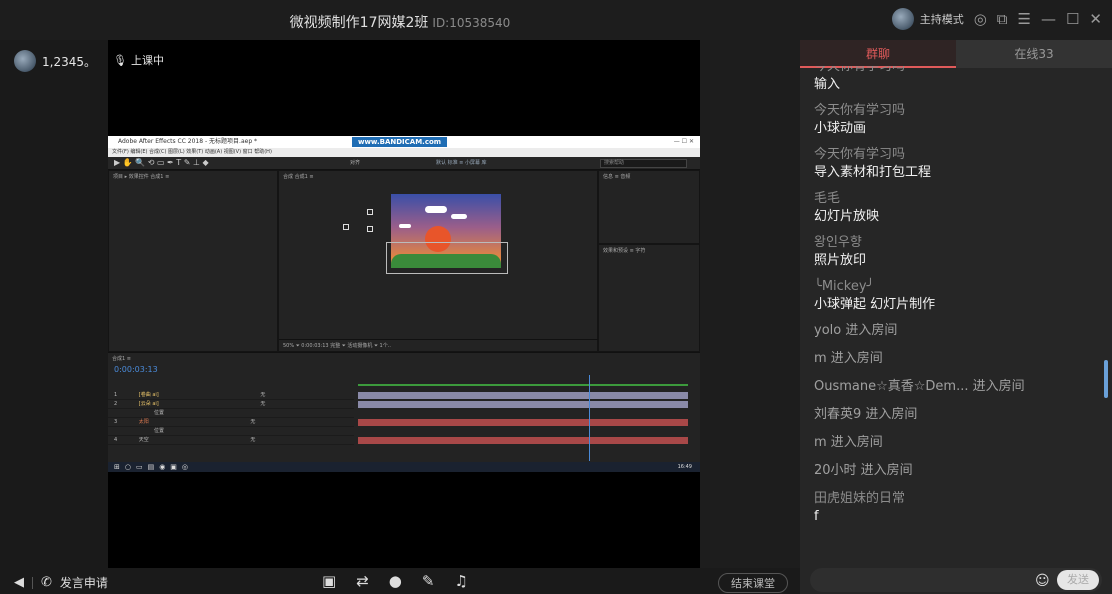  What do you see at coordinates (1106, 379) in the screenshot?
I see `chat-scrollbar` at bounding box center [1106, 379].